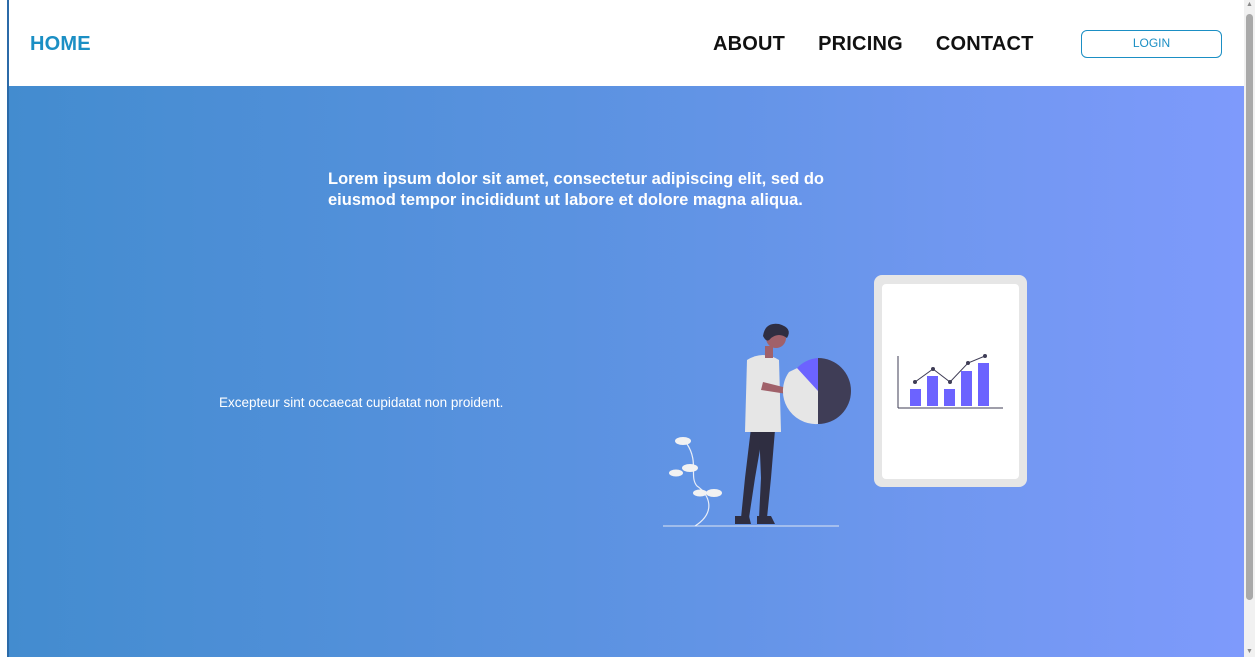 This screenshot has width=1255, height=657. What do you see at coordinates (816, 391) in the screenshot?
I see `pie-chart-icon` at bounding box center [816, 391].